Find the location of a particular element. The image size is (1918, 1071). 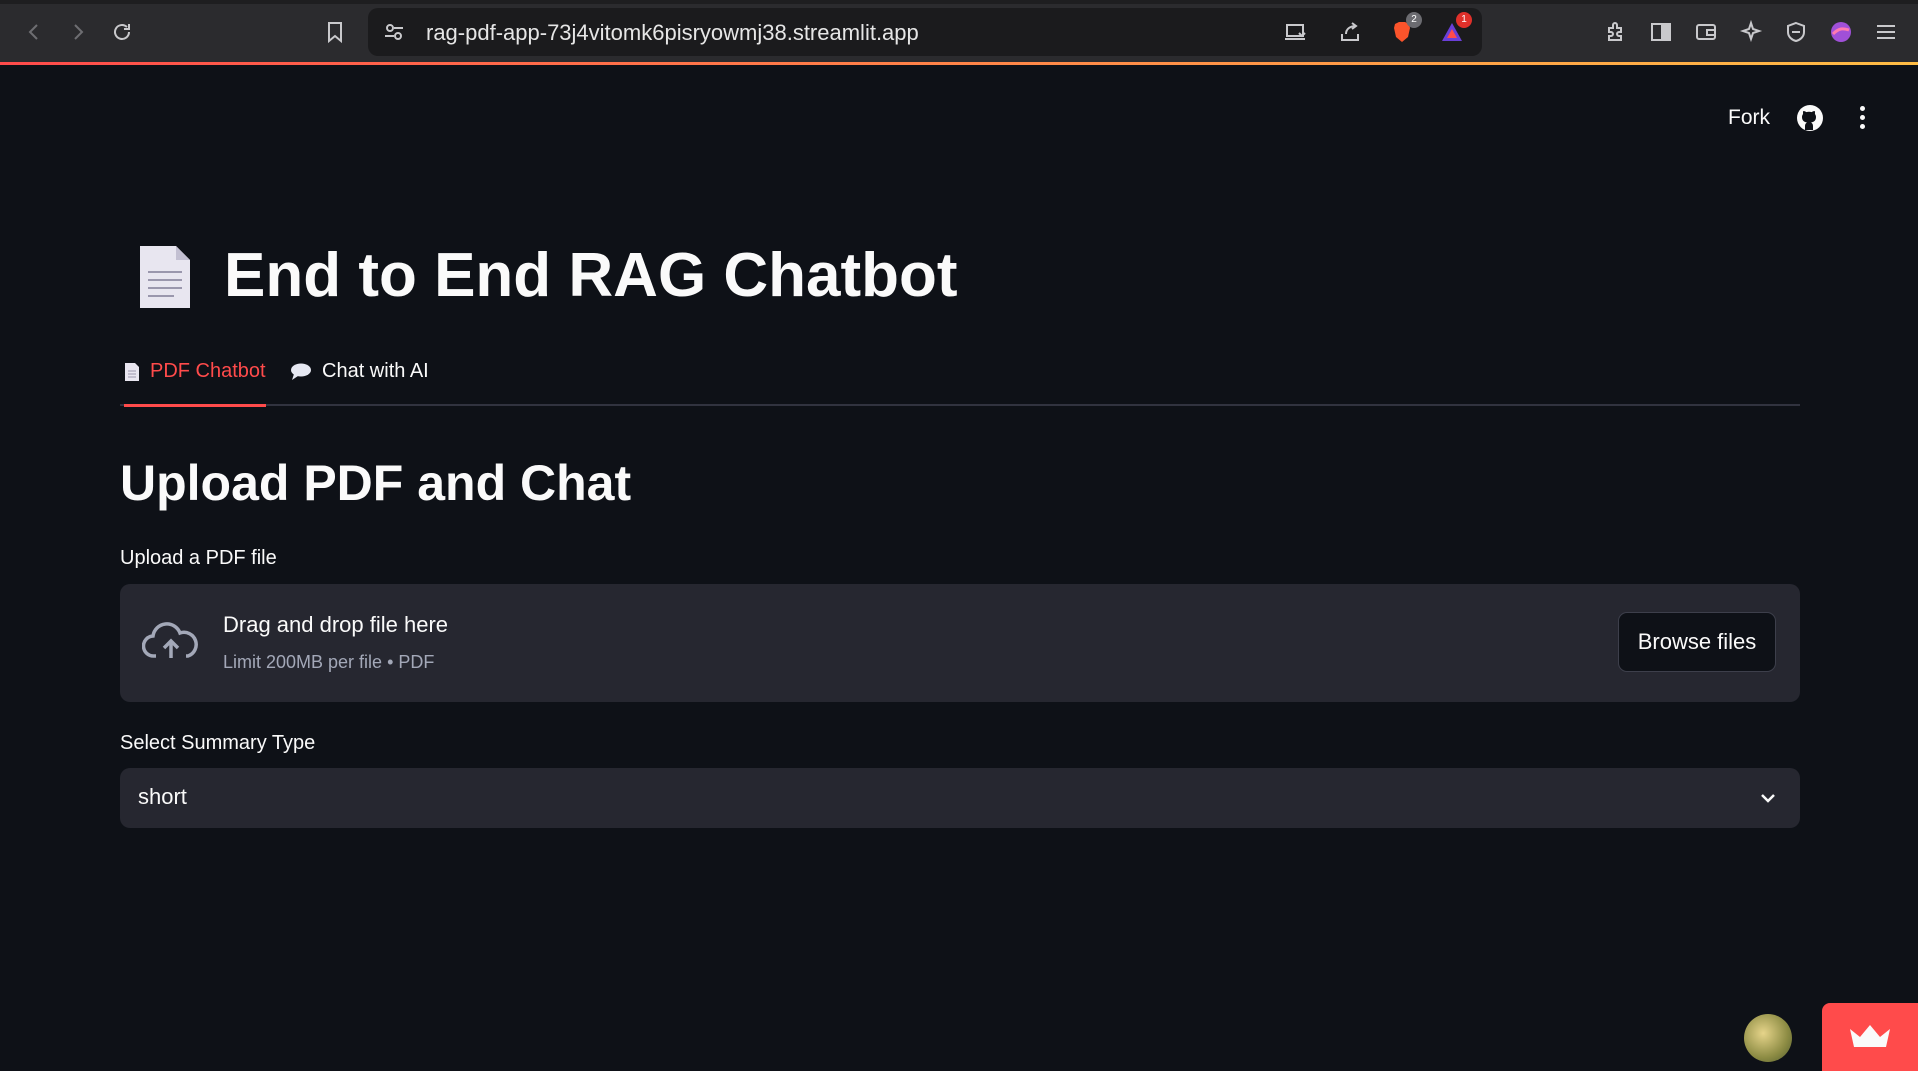

cloud-upload-icon is located at coordinates (170, 640).